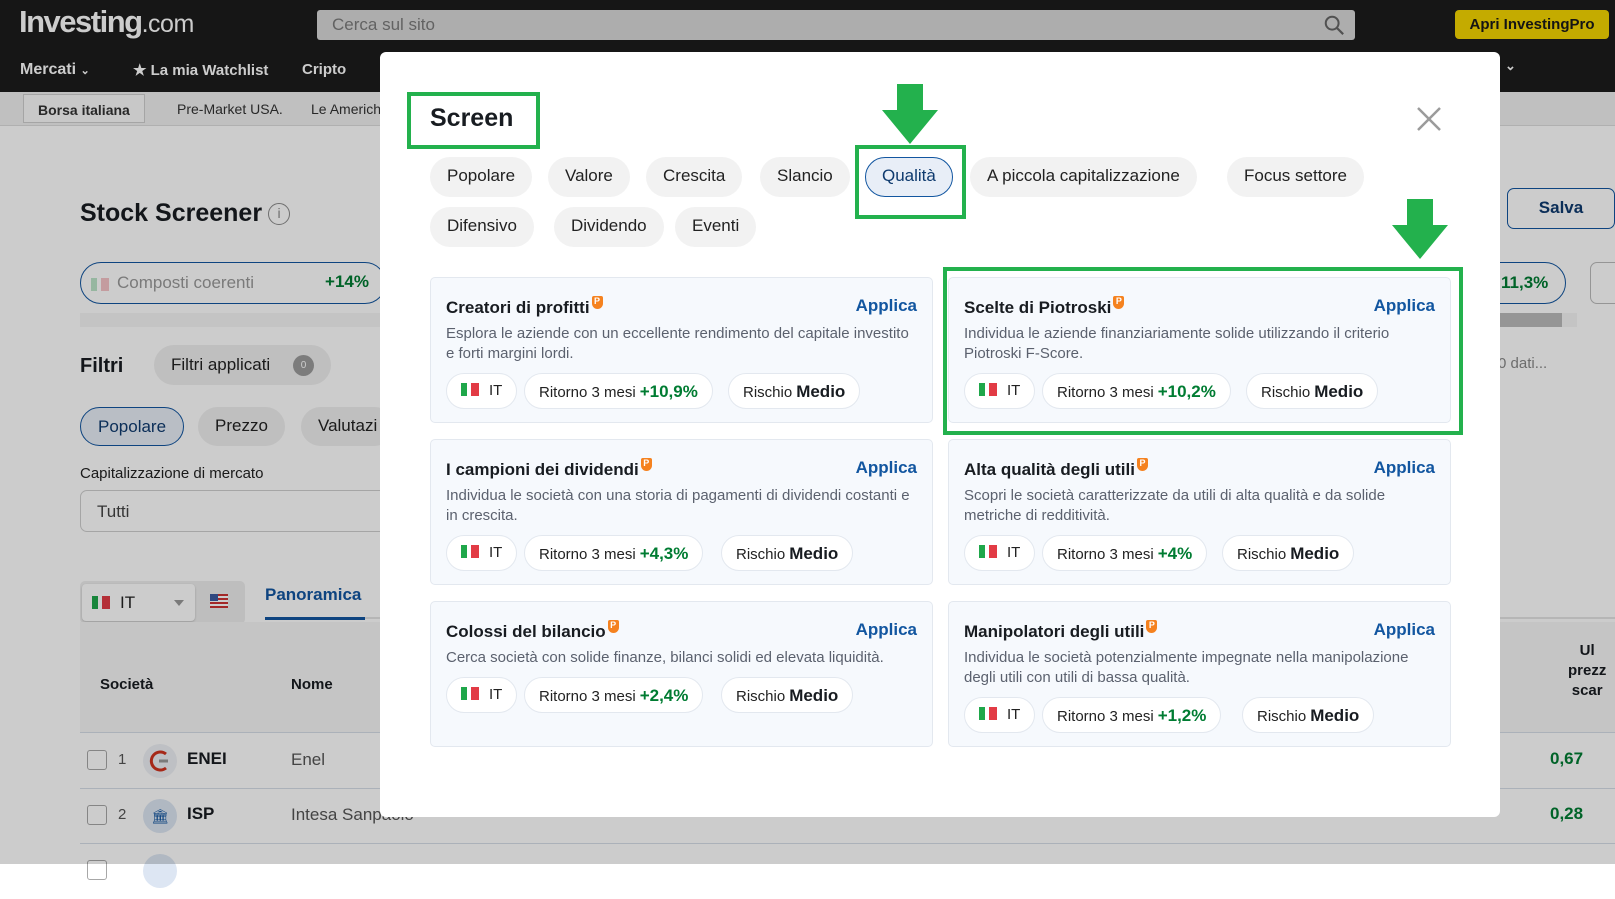 The width and height of the screenshot is (1615, 899). What do you see at coordinates (1295, 177) in the screenshot?
I see `category-focus-settore: Focus settore` at bounding box center [1295, 177].